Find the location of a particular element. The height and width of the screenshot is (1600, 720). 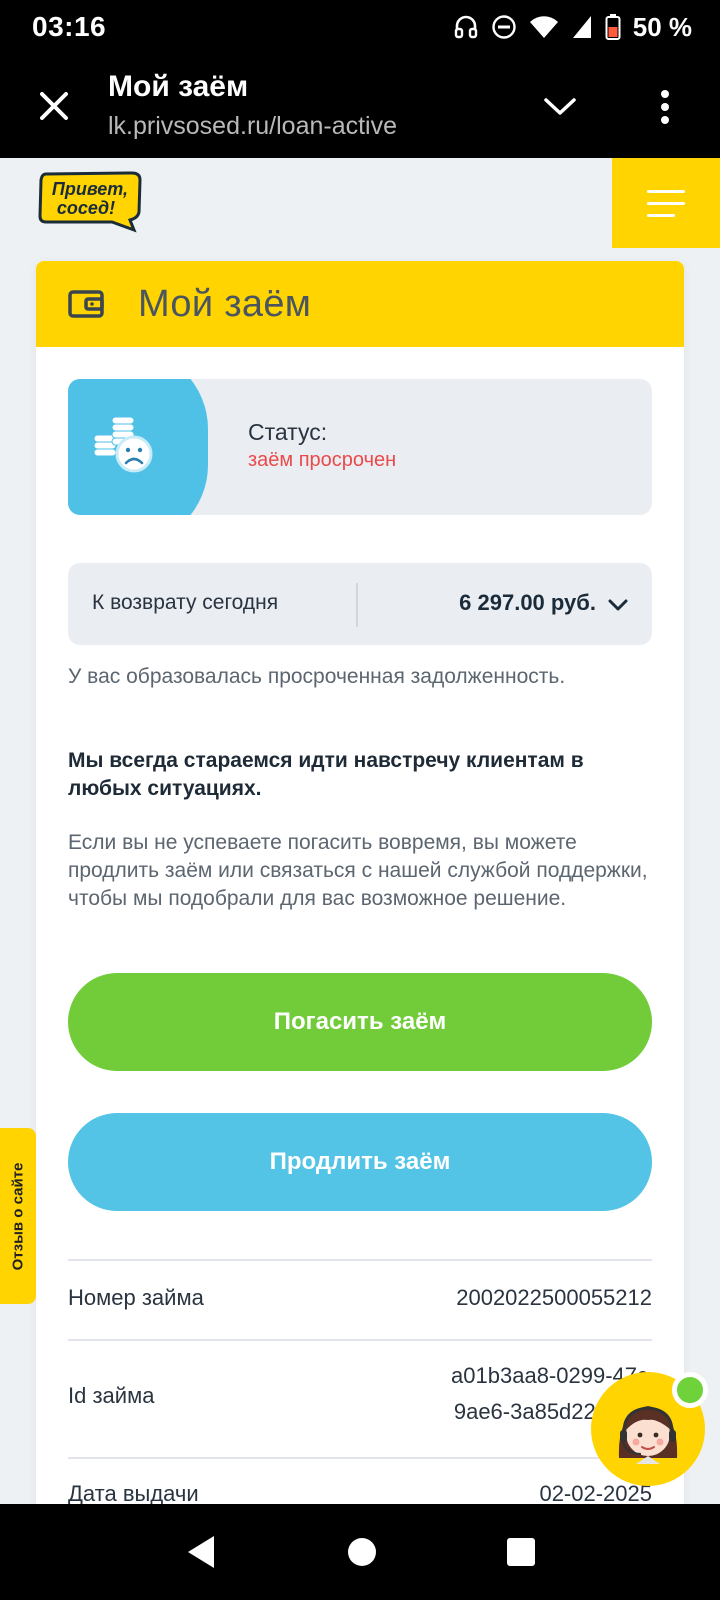

close-icon is located at coordinates (54, 106).